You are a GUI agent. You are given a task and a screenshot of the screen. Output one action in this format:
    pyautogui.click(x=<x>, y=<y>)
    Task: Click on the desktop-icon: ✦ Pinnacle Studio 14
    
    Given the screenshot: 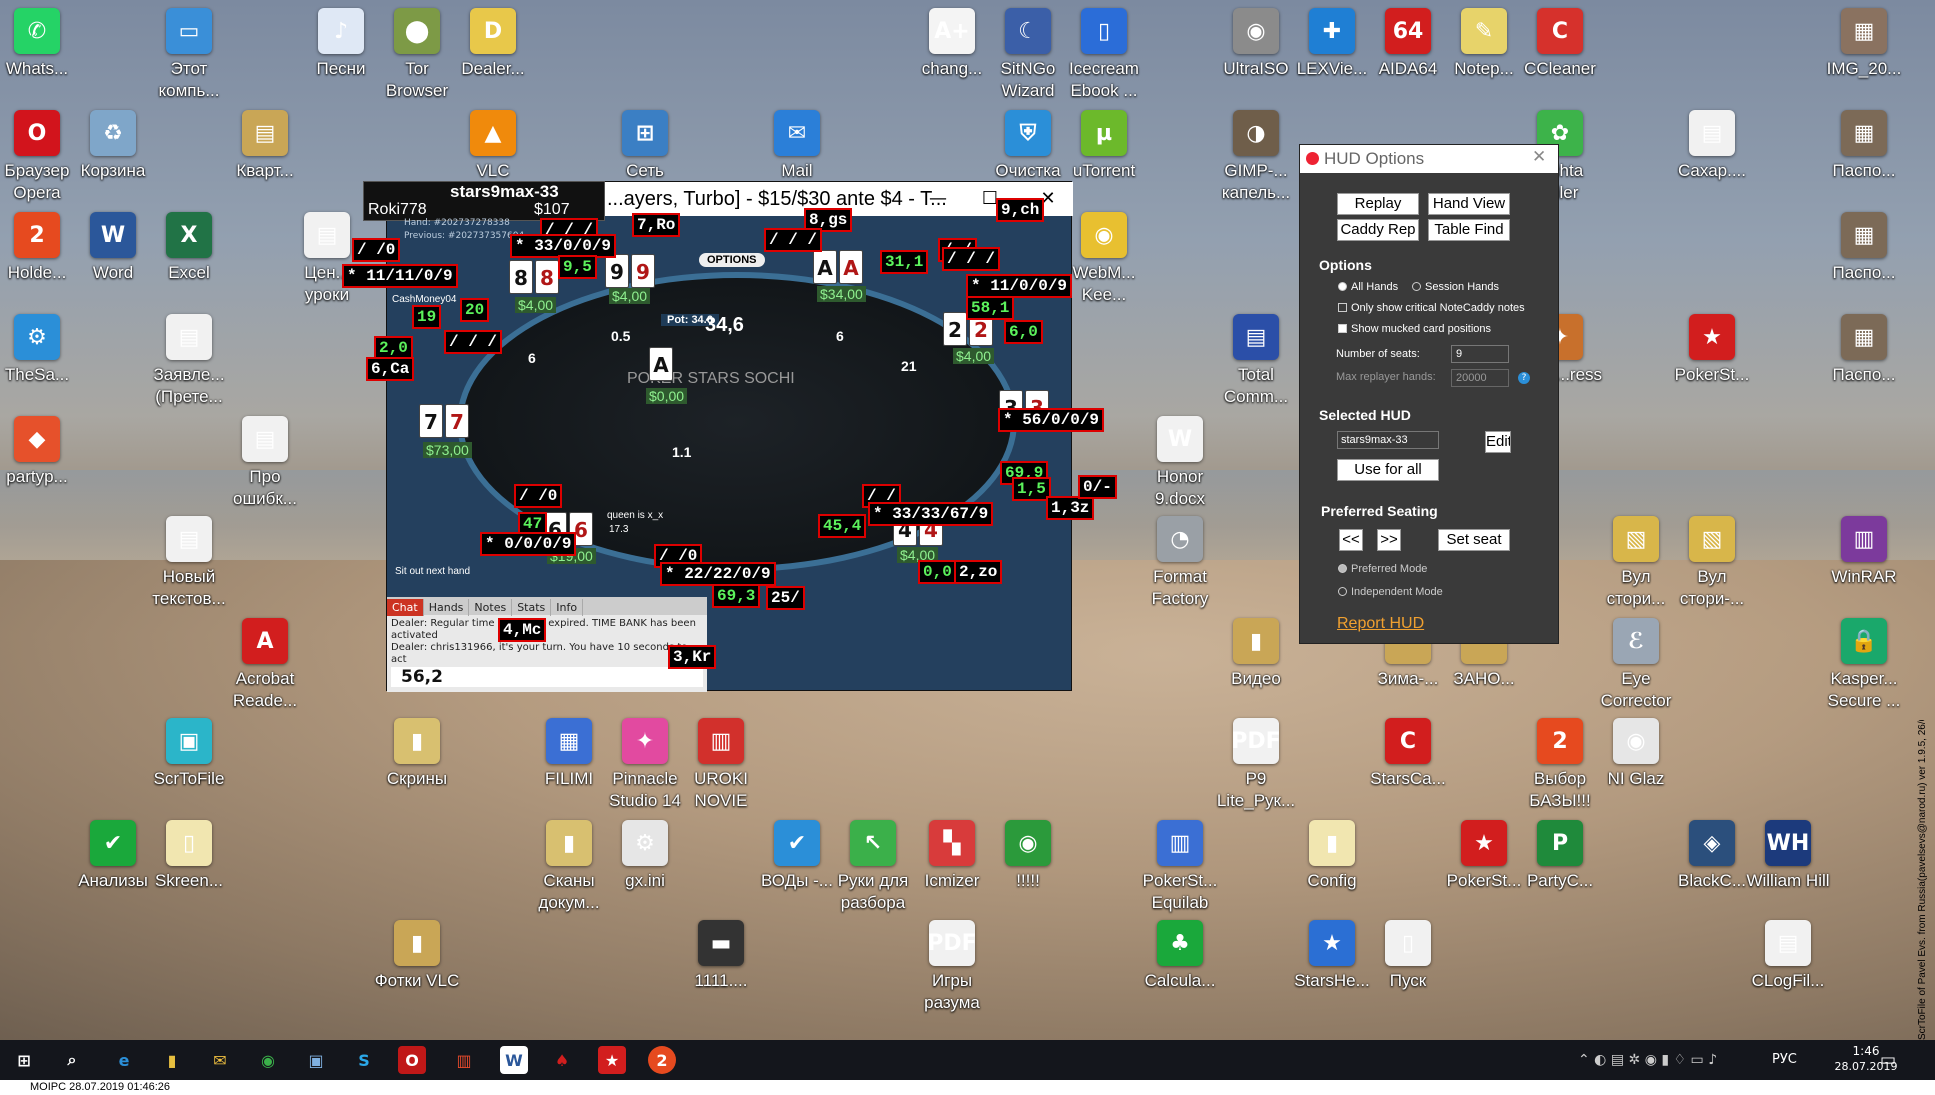 What is the action you would take?
    pyautogui.click(x=645, y=765)
    